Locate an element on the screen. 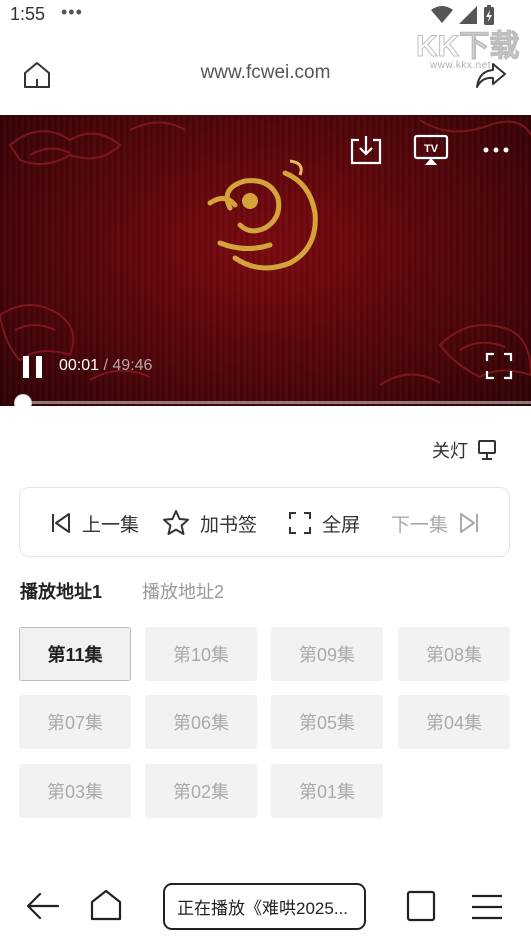 This screenshot has height=943, width=531. previous-episode-button: 上一集 is located at coordinates (94, 523).